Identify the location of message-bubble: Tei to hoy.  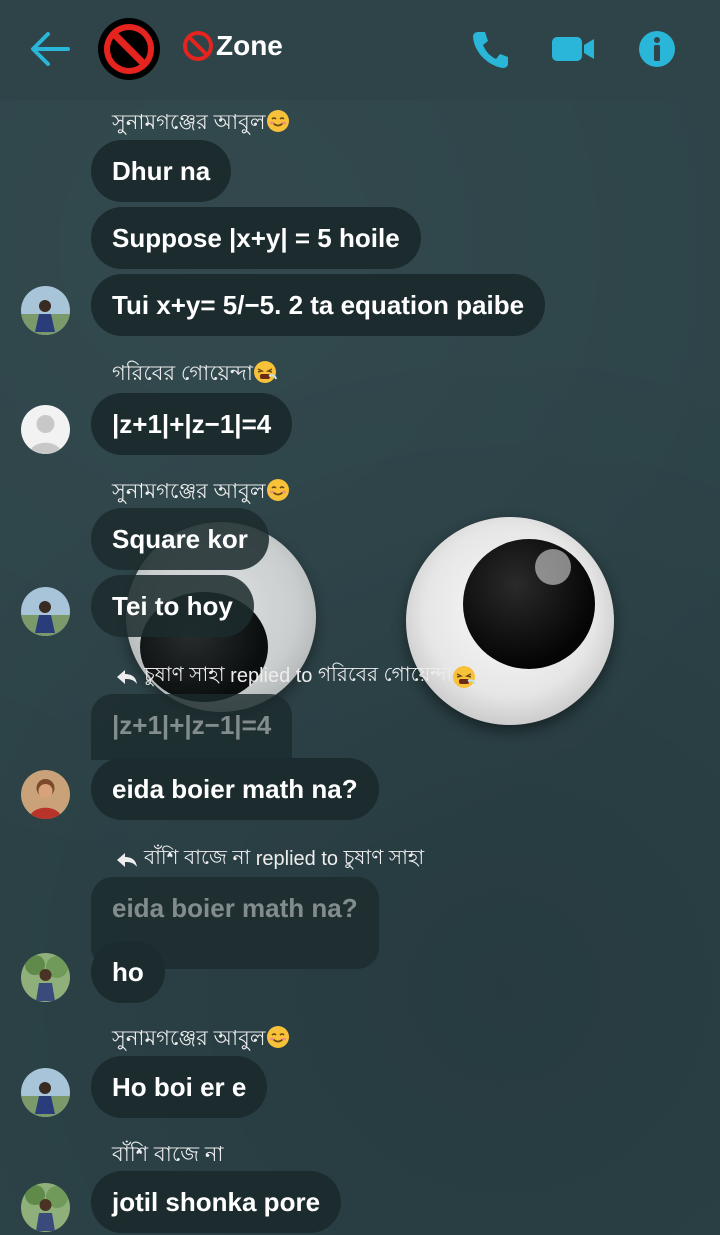
(172, 606).